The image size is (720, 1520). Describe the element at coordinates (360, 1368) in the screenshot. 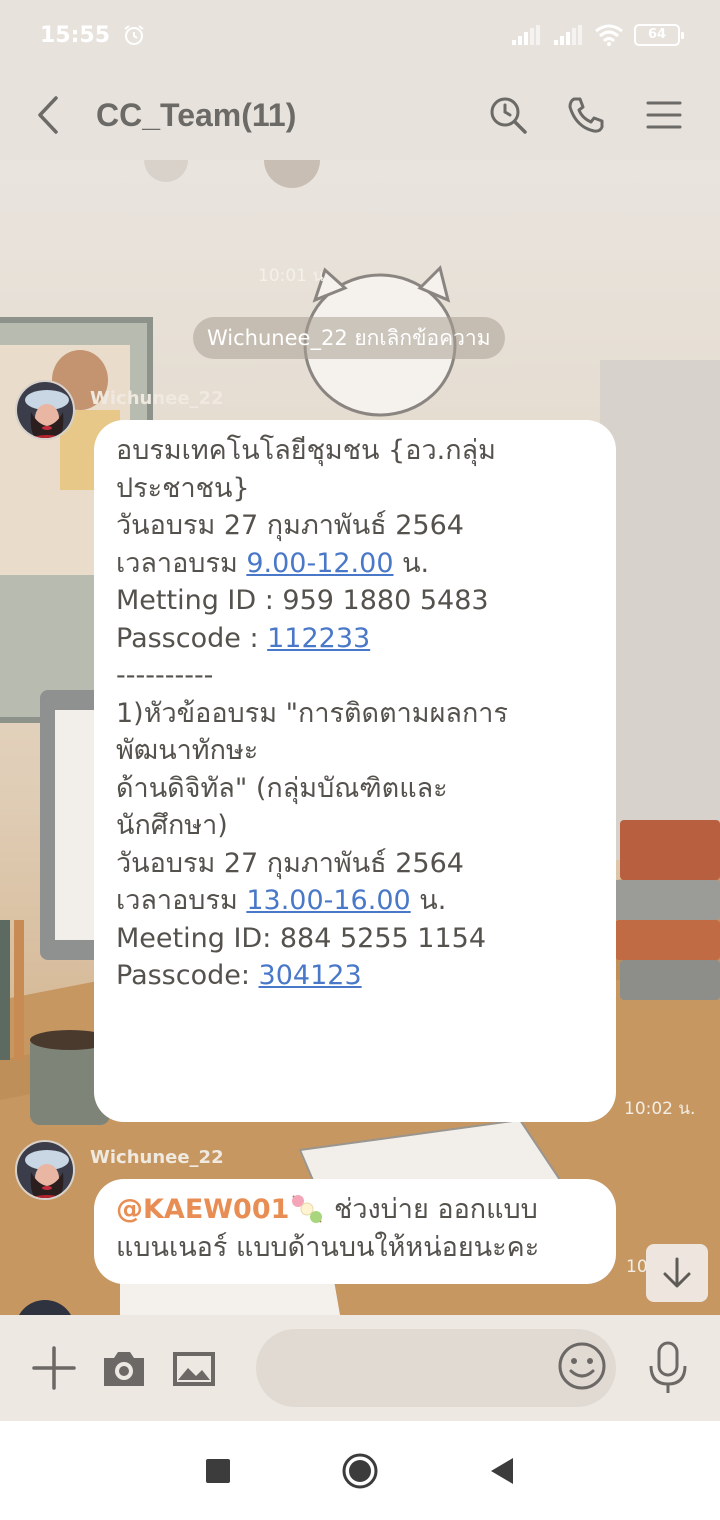

I see `input-bar` at that location.